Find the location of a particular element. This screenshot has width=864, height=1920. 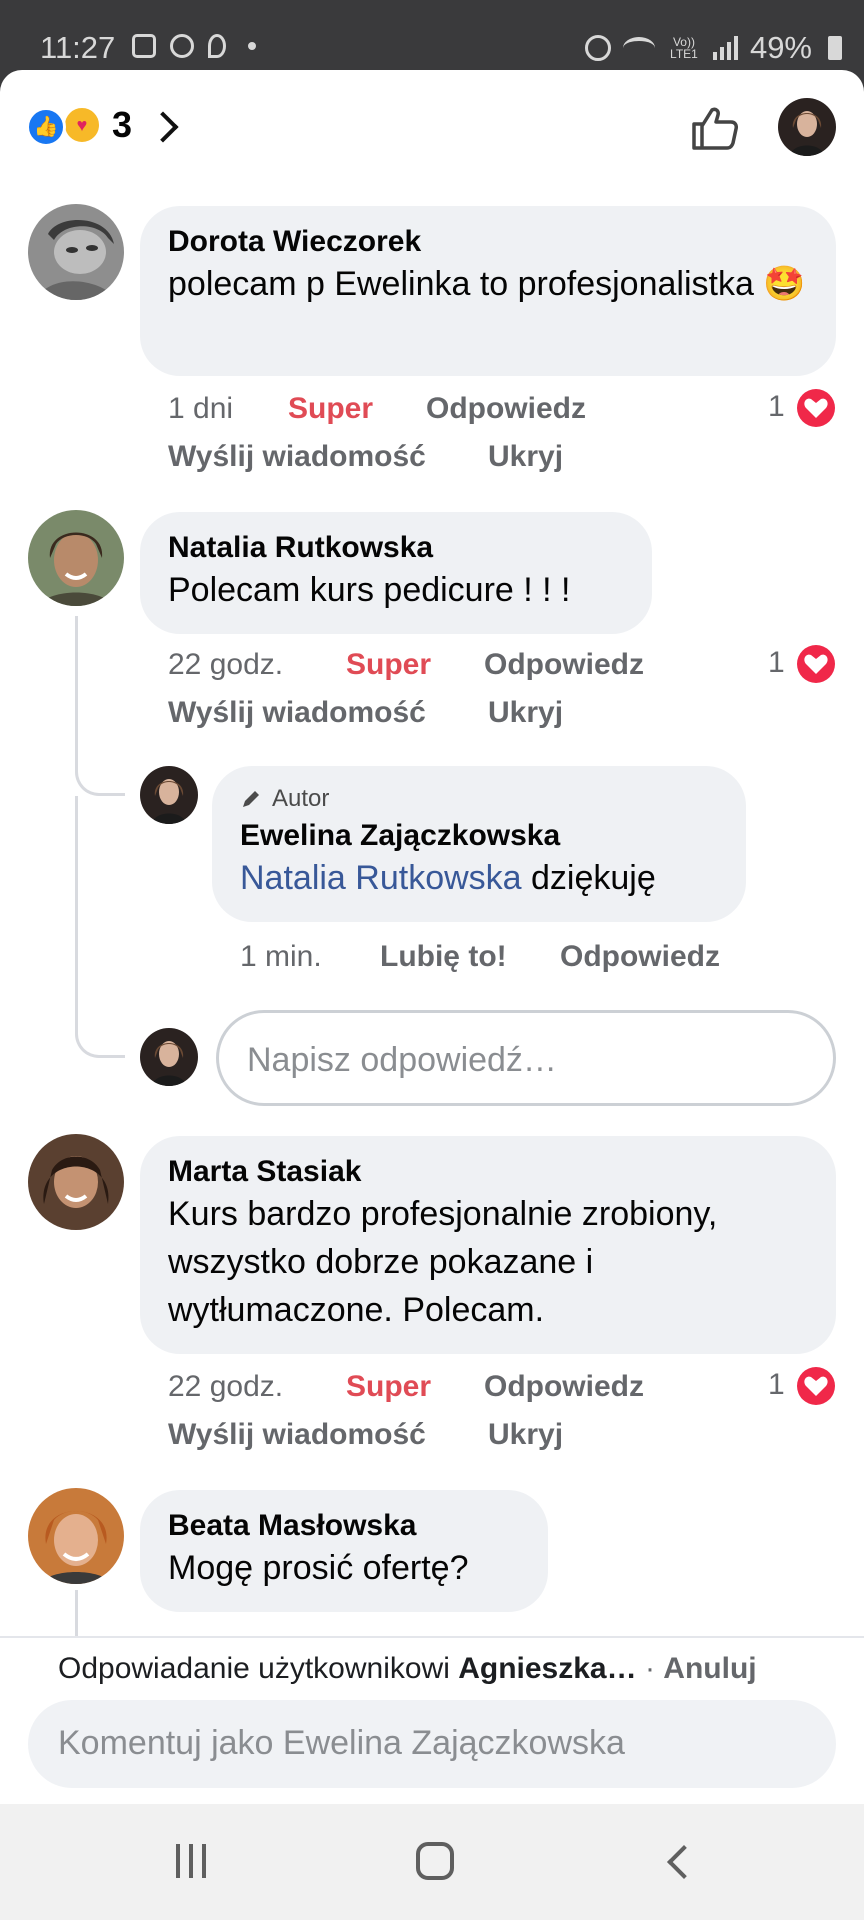

reply-text: Natalia Rutkowska dziękuję is located at coordinates (448, 878).